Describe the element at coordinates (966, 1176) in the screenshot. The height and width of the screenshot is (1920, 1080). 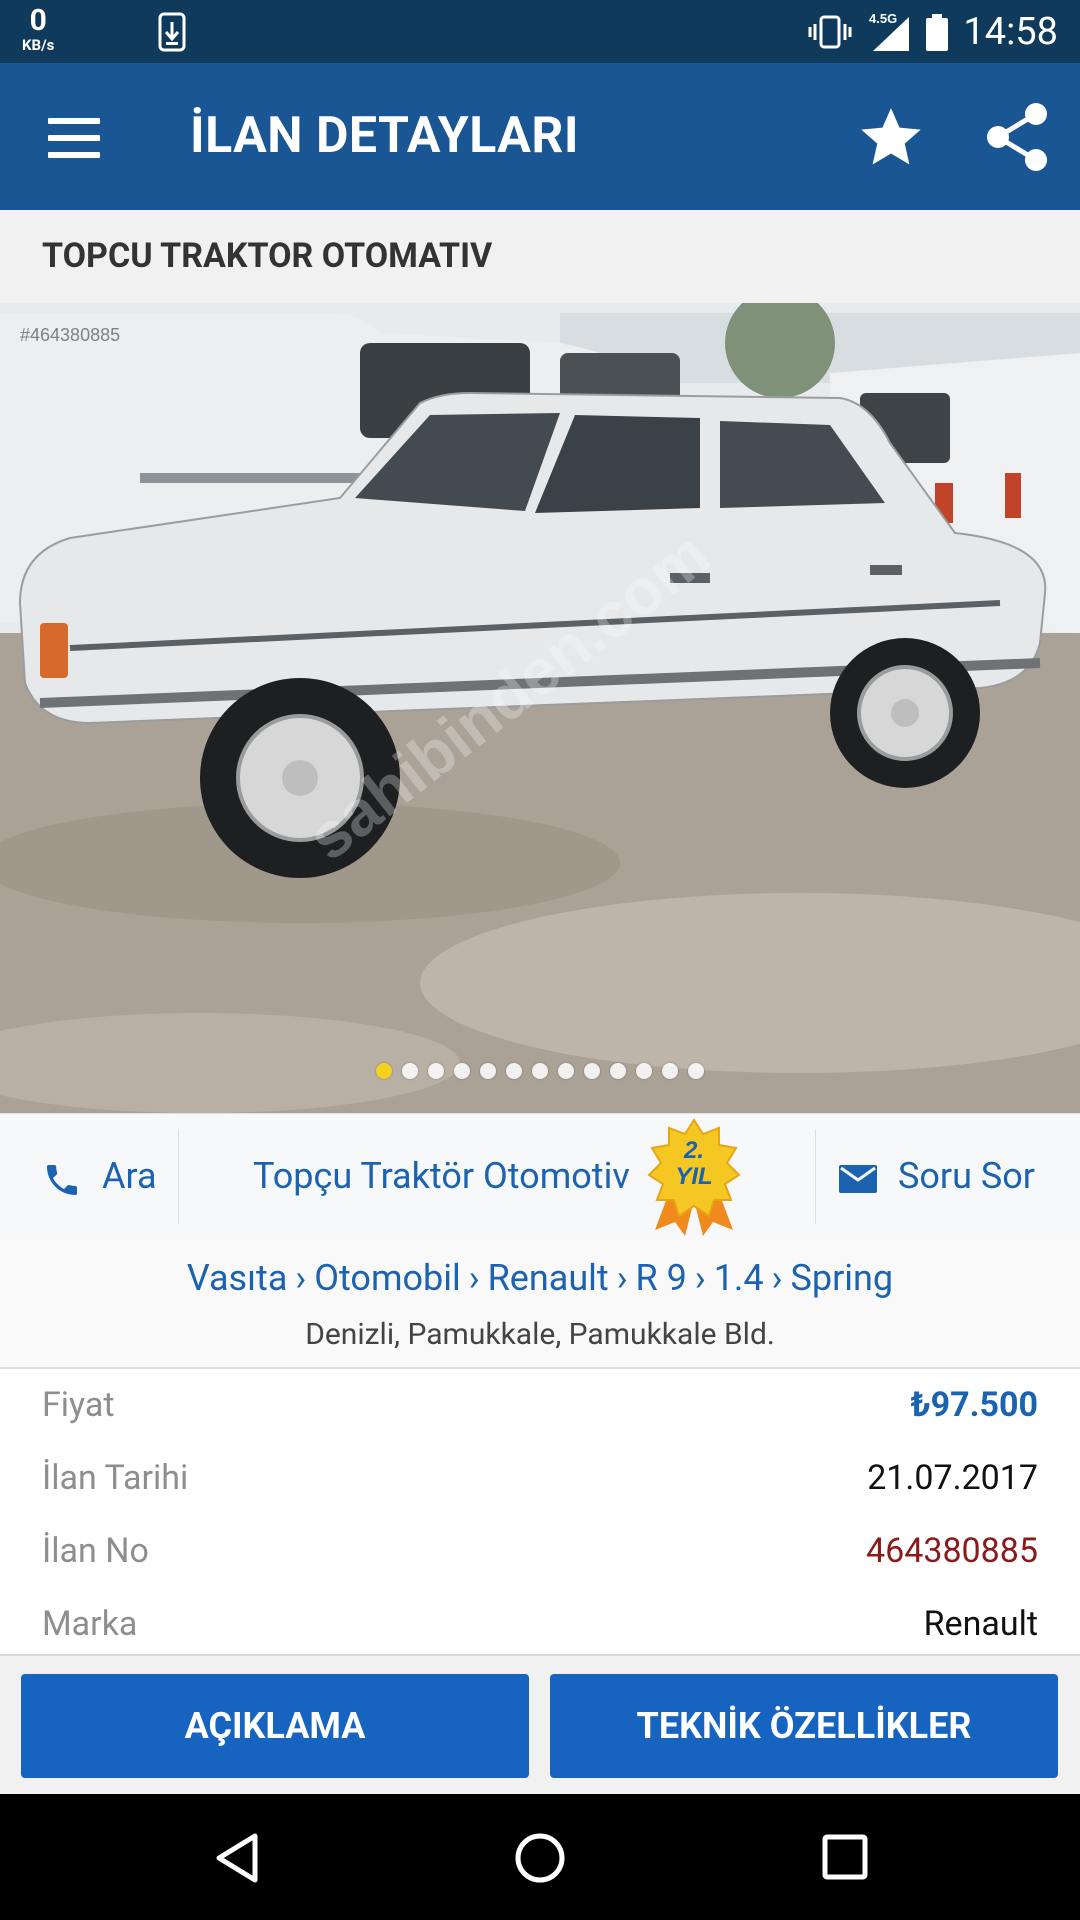
I see `ask-question-label: Soru Sor` at that location.